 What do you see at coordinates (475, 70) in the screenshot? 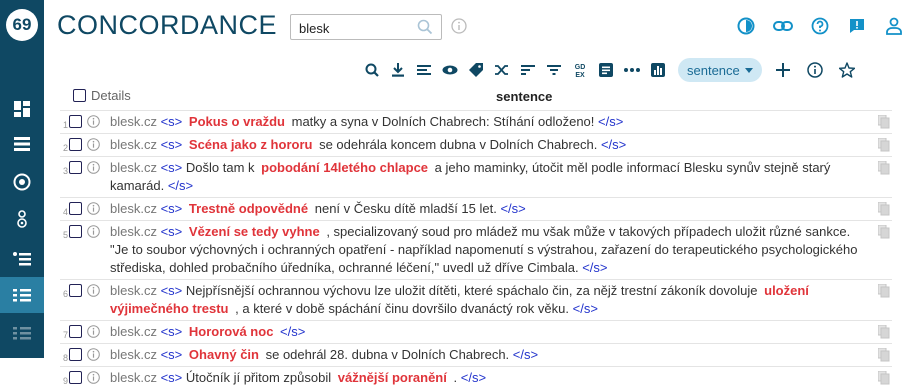
I see `tag-icon` at bounding box center [475, 70].